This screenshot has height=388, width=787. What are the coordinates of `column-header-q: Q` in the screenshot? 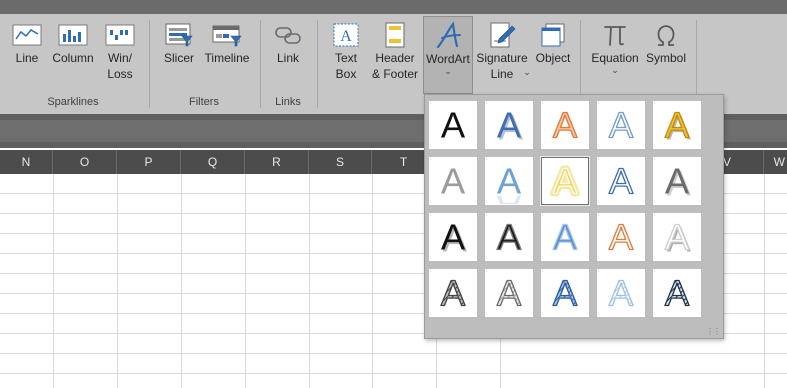 It's located at (213, 162).